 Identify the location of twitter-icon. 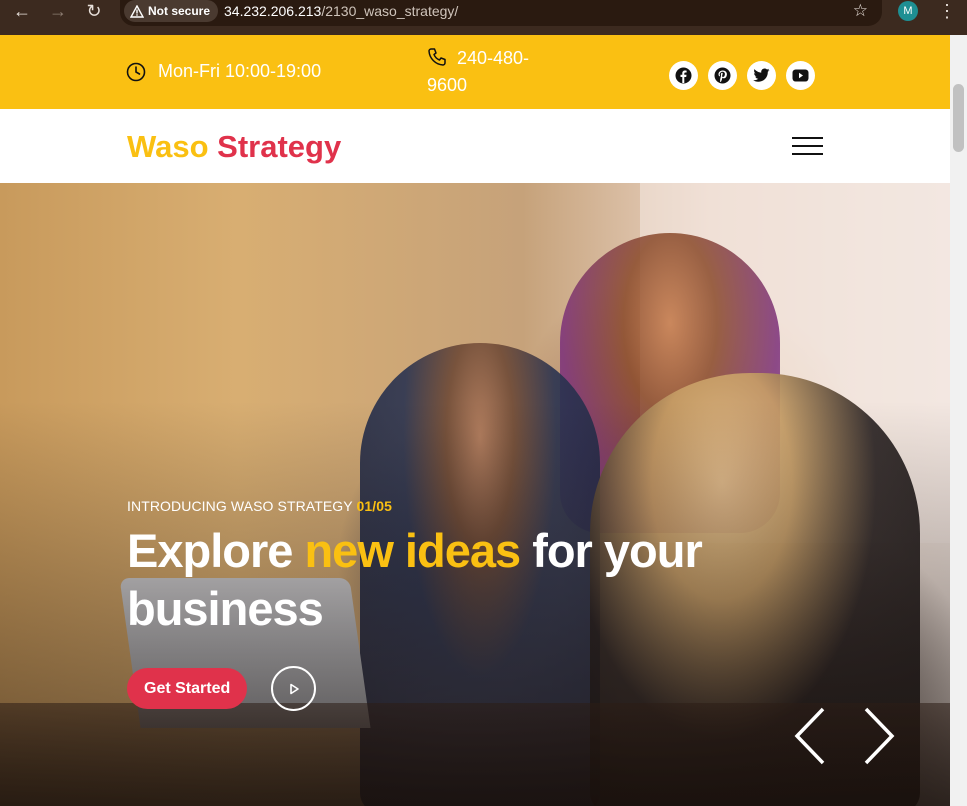
(761, 75).